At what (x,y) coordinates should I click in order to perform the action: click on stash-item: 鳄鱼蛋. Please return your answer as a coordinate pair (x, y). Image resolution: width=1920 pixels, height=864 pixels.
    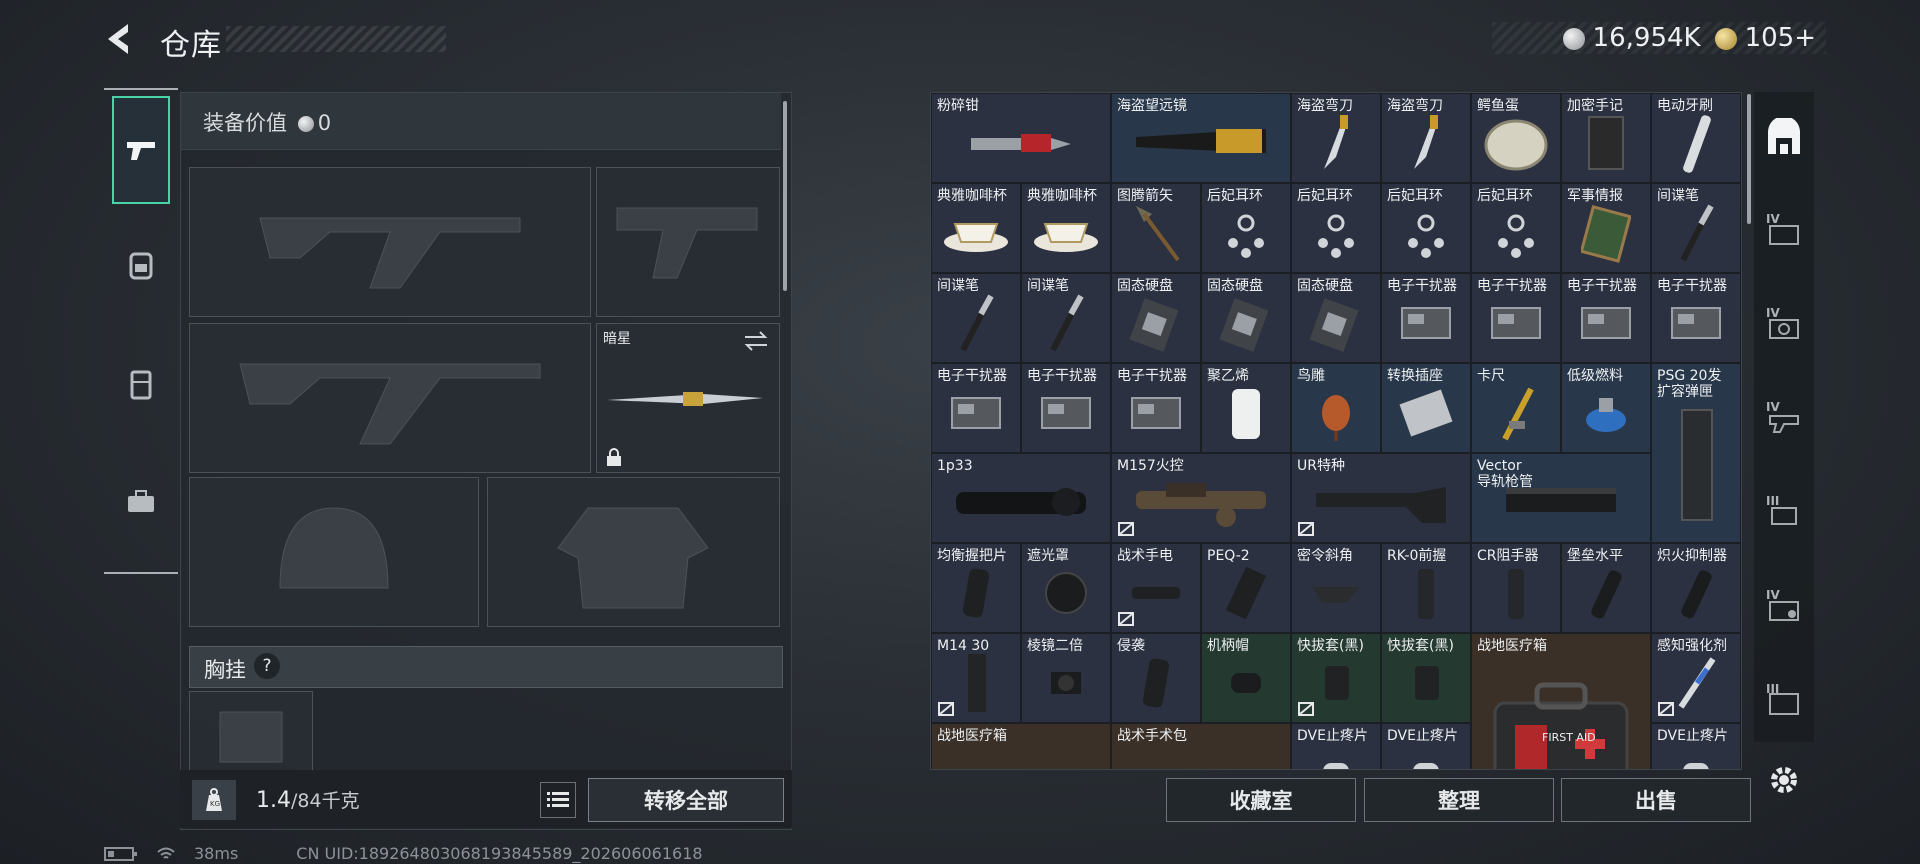
    Looking at the image, I should click on (1516, 138).